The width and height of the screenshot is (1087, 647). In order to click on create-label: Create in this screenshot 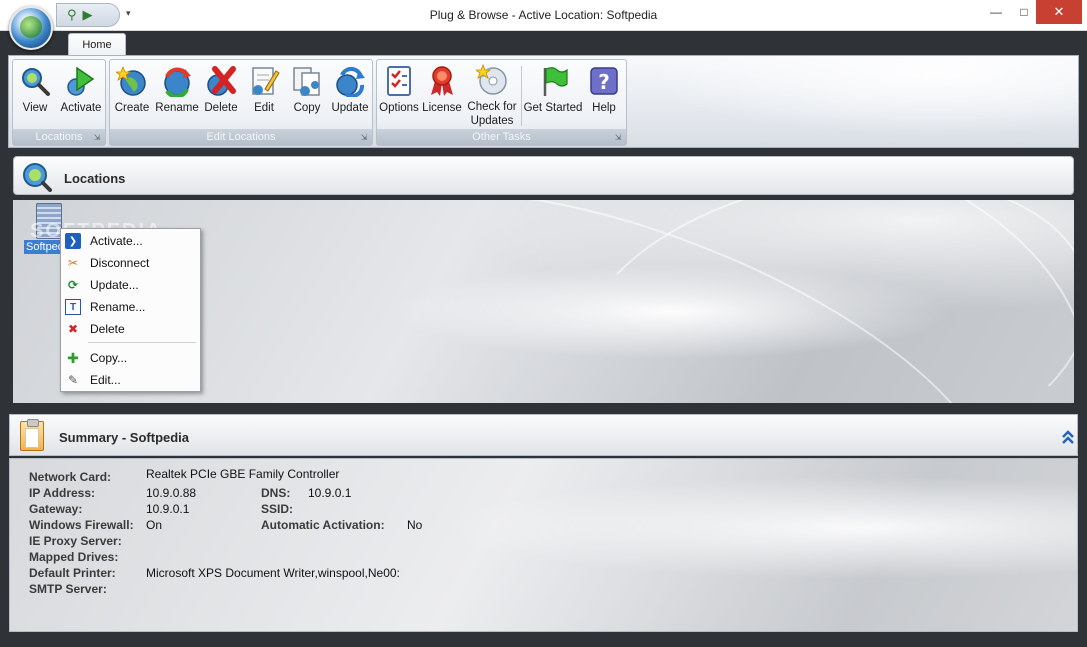, I will do `click(132, 108)`.